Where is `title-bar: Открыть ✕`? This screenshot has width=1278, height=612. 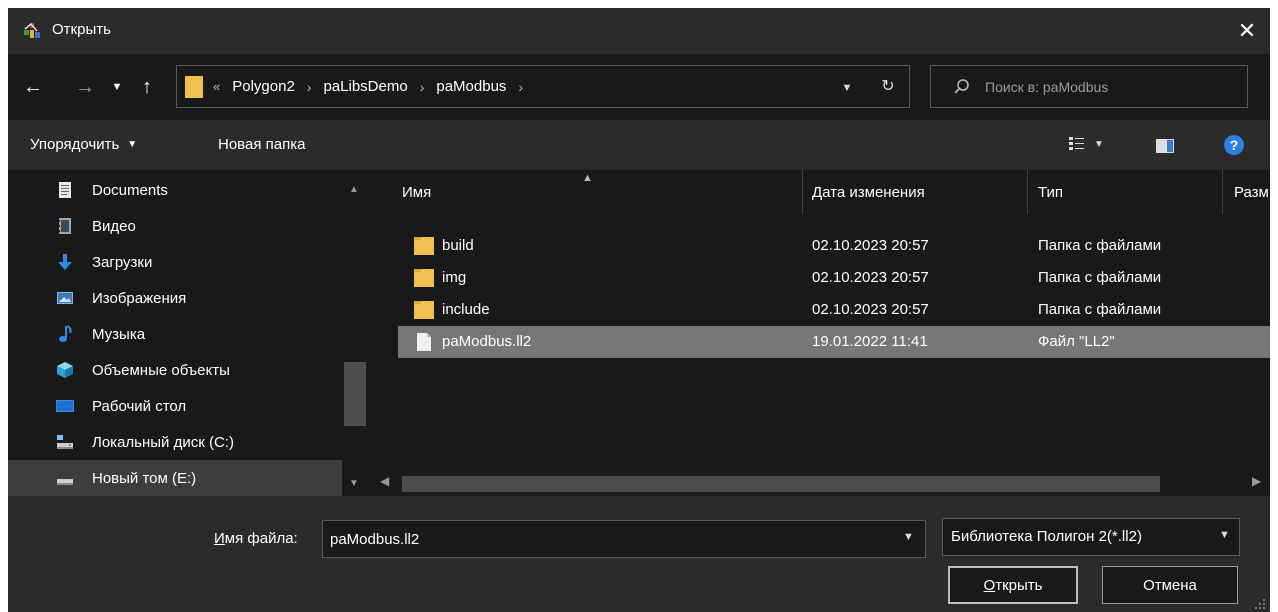 title-bar: Открыть ✕ is located at coordinates (639, 31).